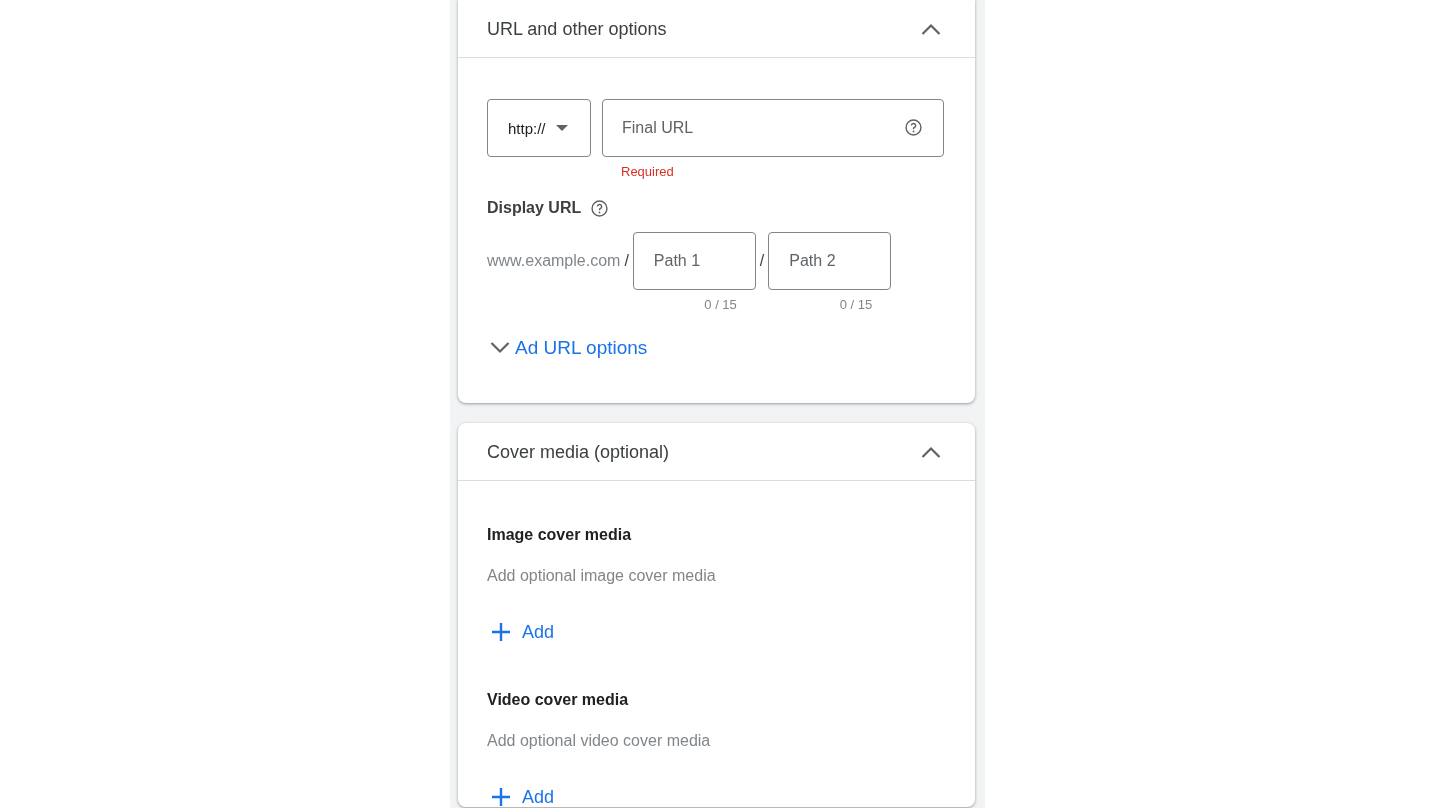  What do you see at coordinates (561, 128) in the screenshot?
I see `dropdown-caret-icon` at bounding box center [561, 128].